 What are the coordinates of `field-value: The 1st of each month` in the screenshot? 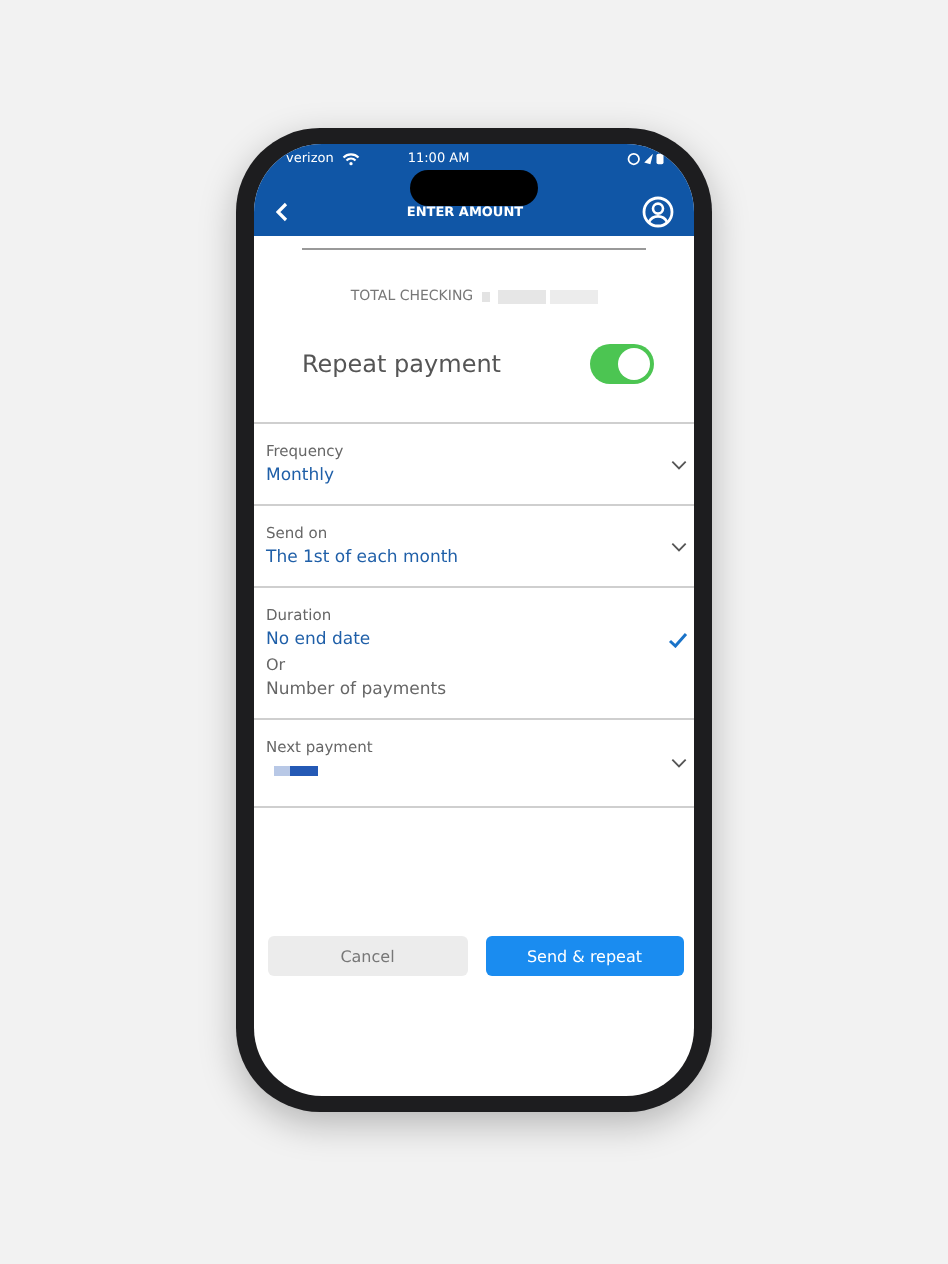 It's located at (363, 558).